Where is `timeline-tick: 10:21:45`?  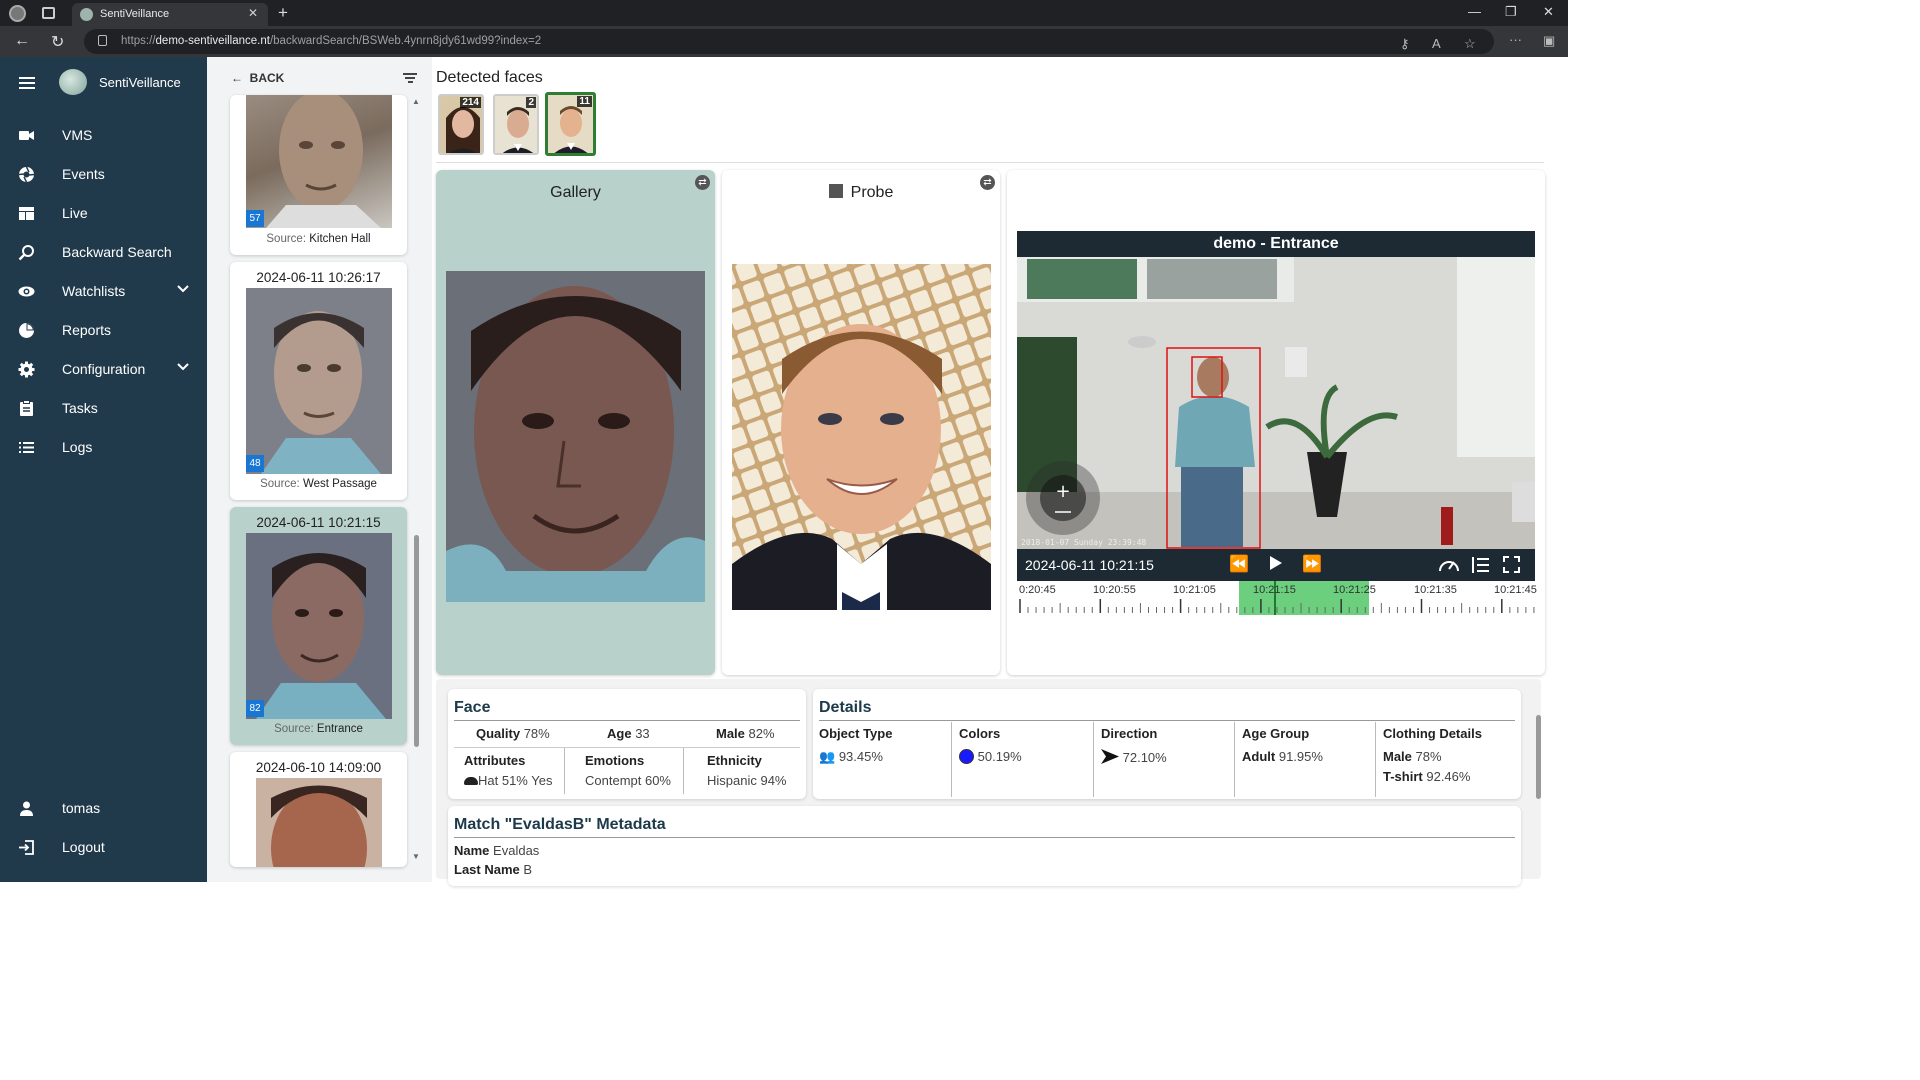 timeline-tick: 10:21:45 is located at coordinates (1515, 590).